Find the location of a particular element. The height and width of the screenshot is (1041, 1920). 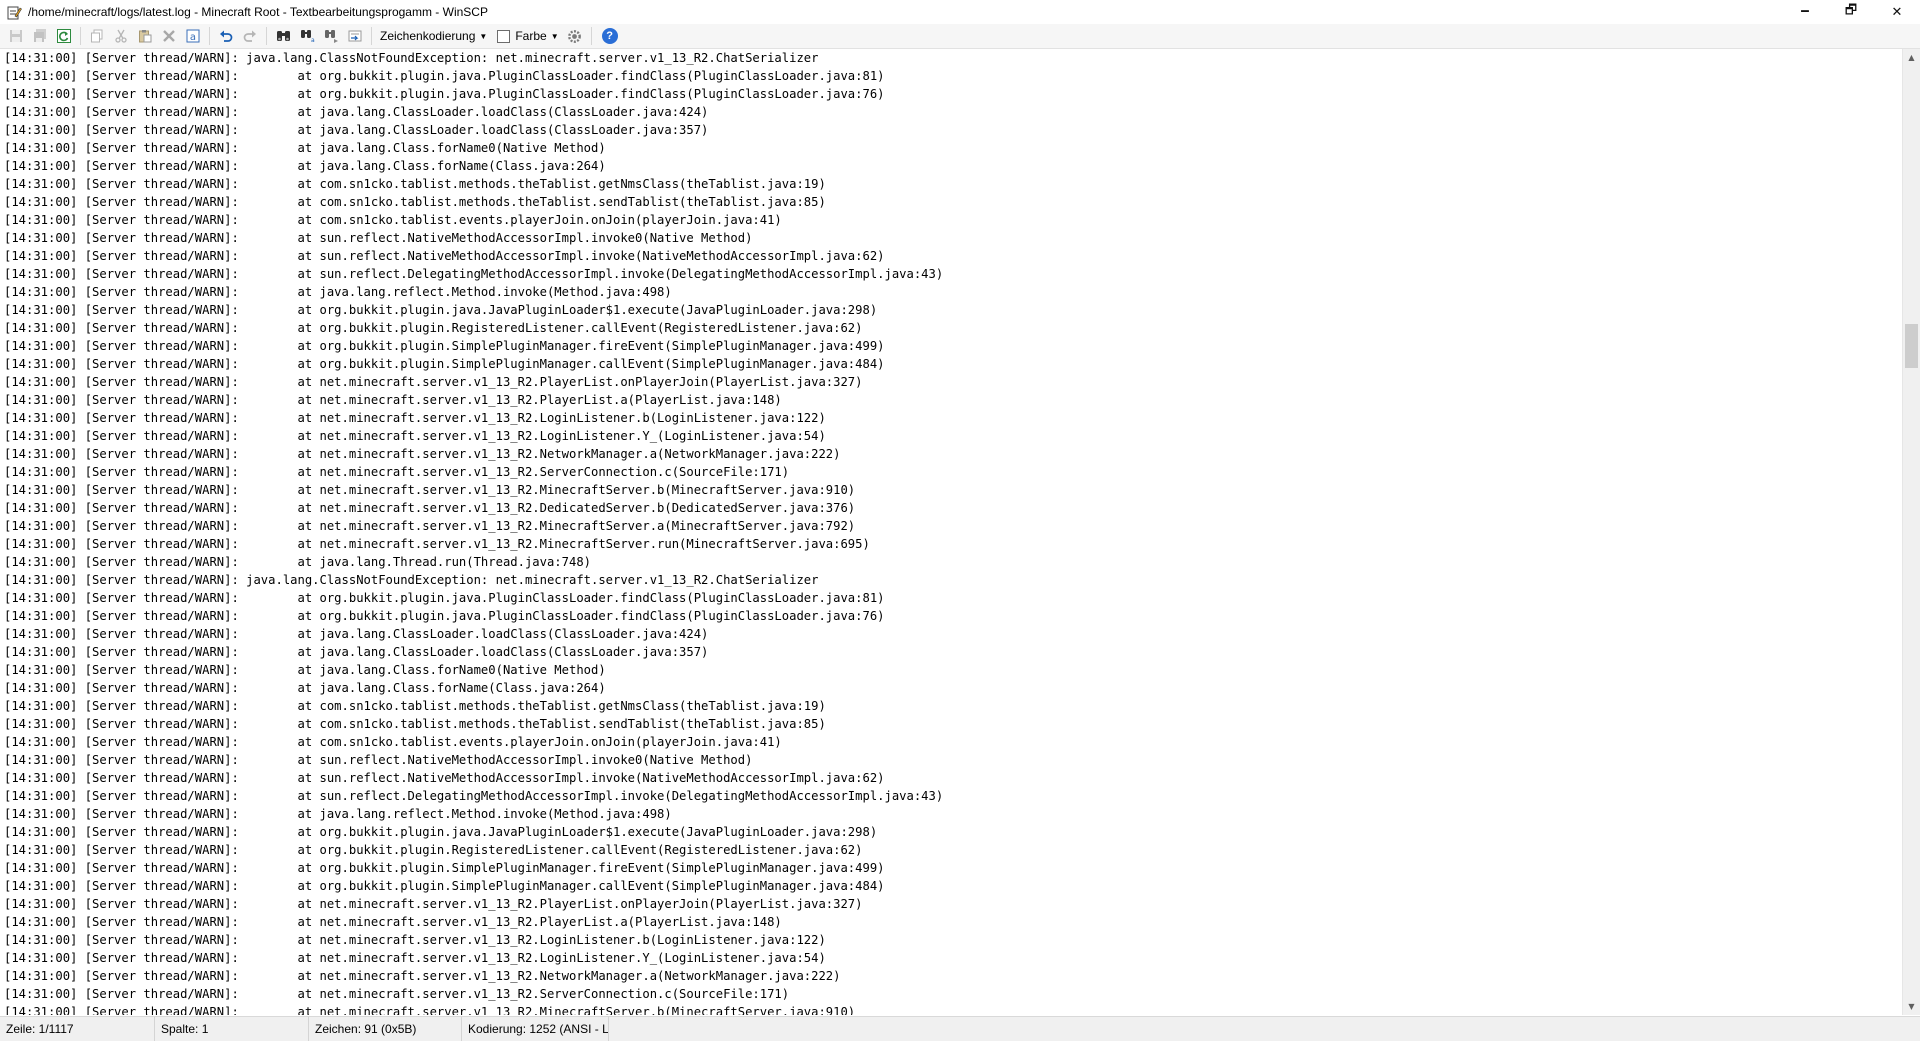

cut-icon is located at coordinates (121, 36).